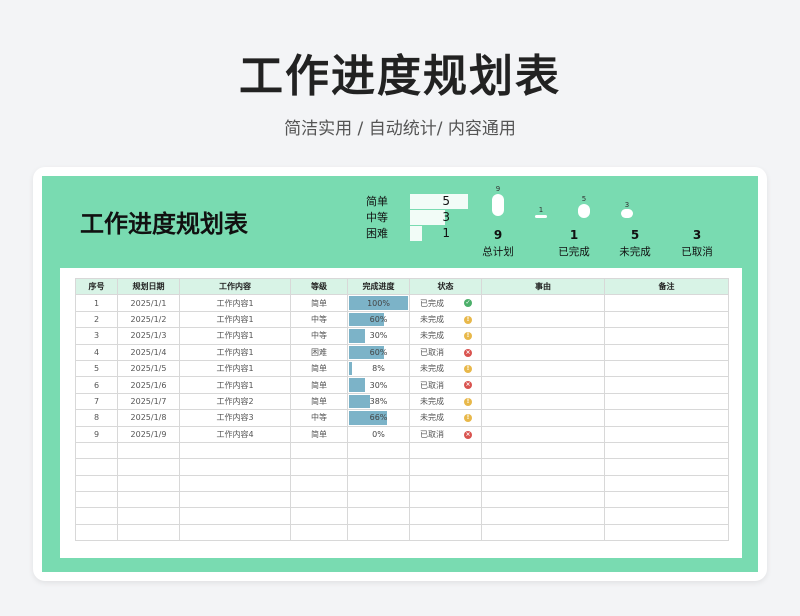 Image resolution: width=800 pixels, height=616 pixels. I want to click on cell-date: 2025/1/6, so click(148, 385).